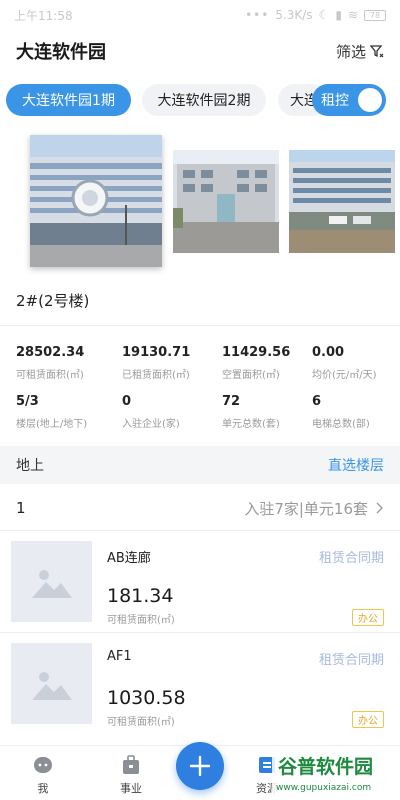 The image size is (400, 800). What do you see at coordinates (129, 558) in the screenshot?
I see `unit-name: AB连廊` at bounding box center [129, 558].